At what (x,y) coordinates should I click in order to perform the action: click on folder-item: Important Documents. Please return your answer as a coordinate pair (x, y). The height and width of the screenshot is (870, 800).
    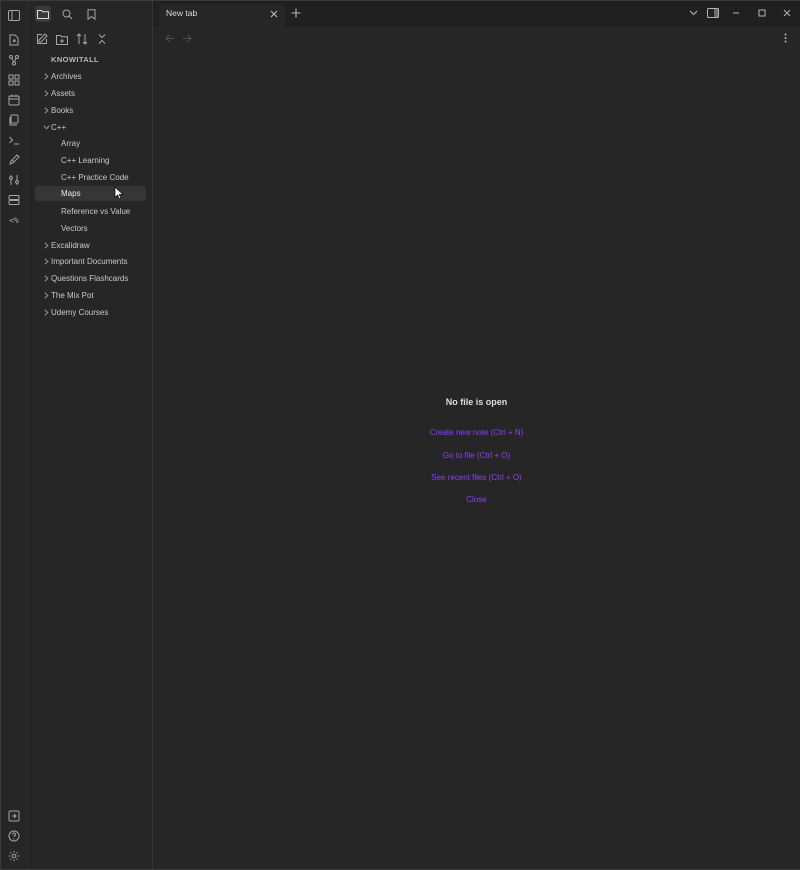
    Looking at the image, I should click on (85, 261).